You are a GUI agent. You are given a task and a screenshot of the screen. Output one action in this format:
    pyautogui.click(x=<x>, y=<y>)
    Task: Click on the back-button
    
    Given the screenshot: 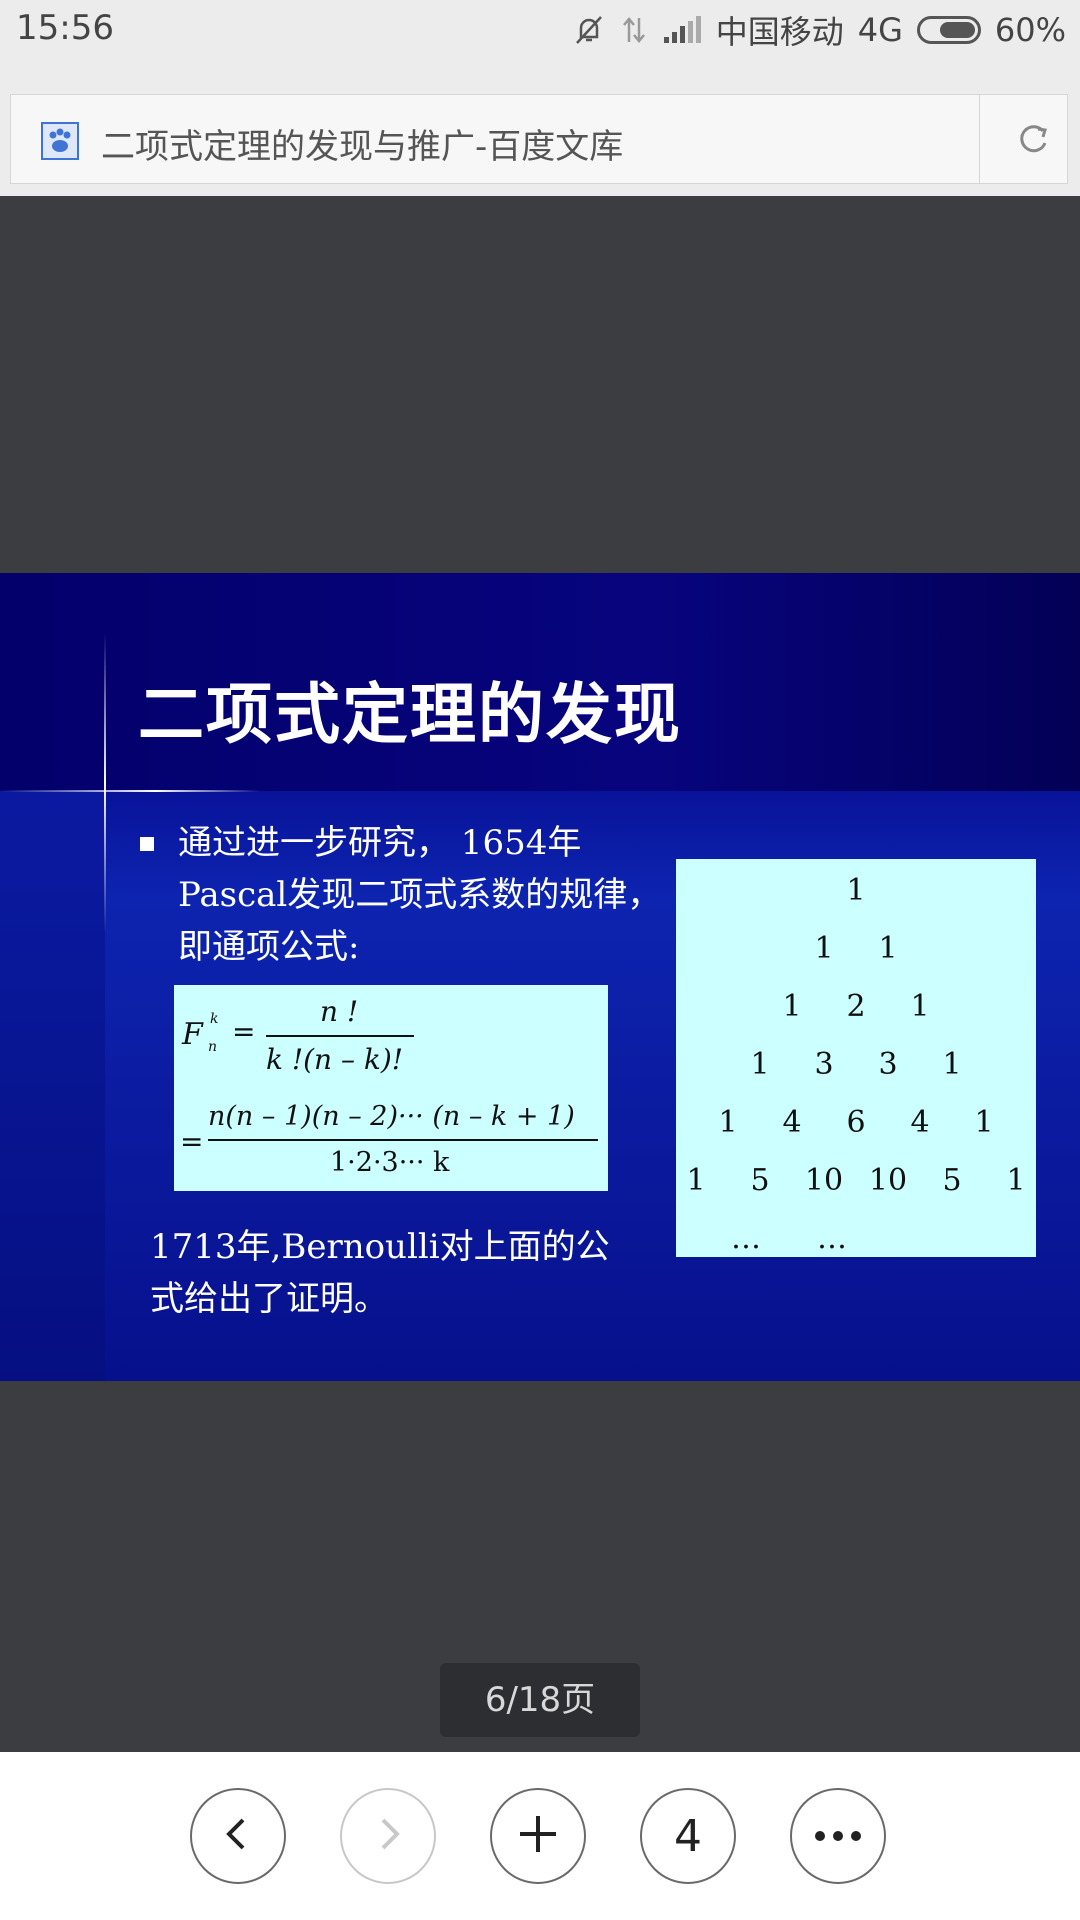 What is the action you would take?
    pyautogui.click(x=238, y=1836)
    